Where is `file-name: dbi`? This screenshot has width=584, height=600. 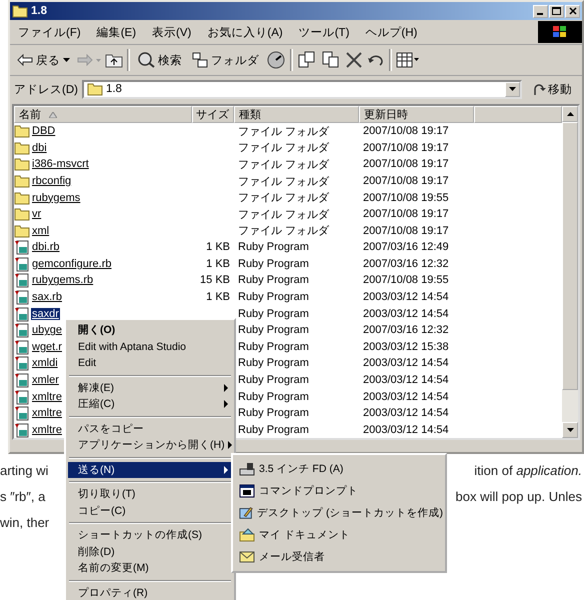
file-name: dbi is located at coordinates (39, 148).